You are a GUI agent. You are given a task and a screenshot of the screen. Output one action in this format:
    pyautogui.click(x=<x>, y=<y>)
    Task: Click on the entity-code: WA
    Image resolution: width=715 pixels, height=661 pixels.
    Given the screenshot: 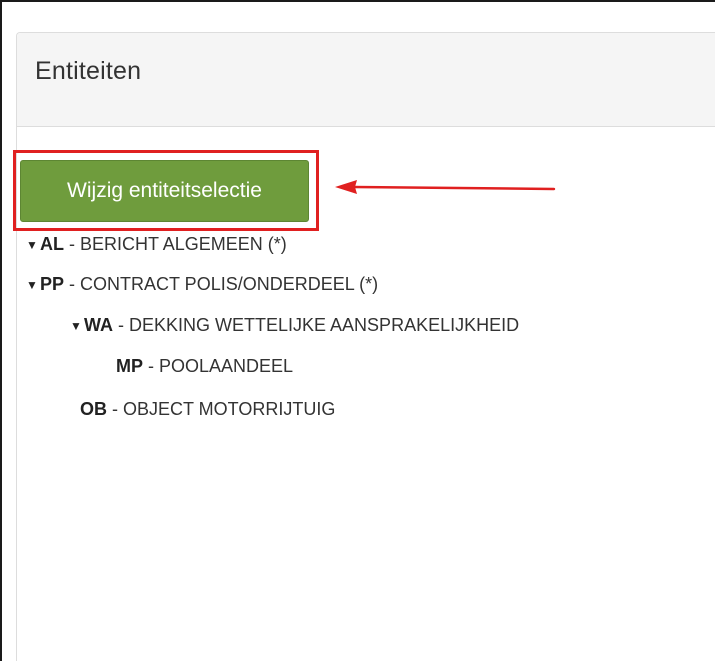 What is the action you would take?
    pyautogui.click(x=98, y=325)
    